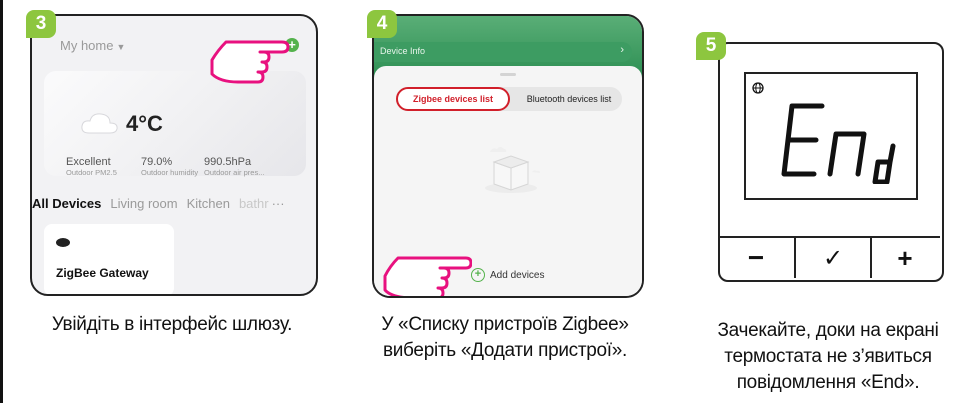  I want to click on chevron-right-icon: ›, so click(622, 50).